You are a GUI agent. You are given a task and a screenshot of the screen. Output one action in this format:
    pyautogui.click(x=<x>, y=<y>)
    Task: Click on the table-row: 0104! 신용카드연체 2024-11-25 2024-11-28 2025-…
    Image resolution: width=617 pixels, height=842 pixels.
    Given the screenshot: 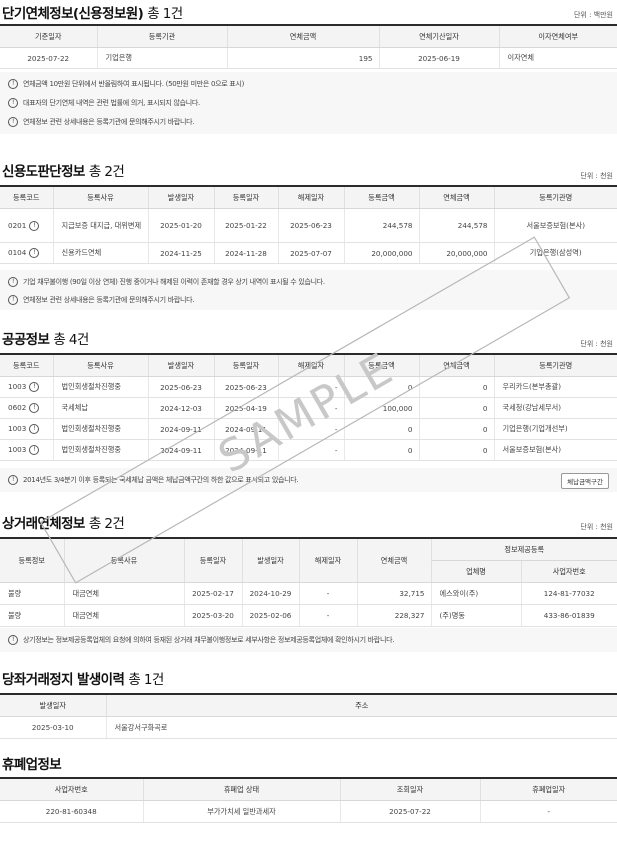 What is the action you would take?
    pyautogui.click(x=308, y=253)
    